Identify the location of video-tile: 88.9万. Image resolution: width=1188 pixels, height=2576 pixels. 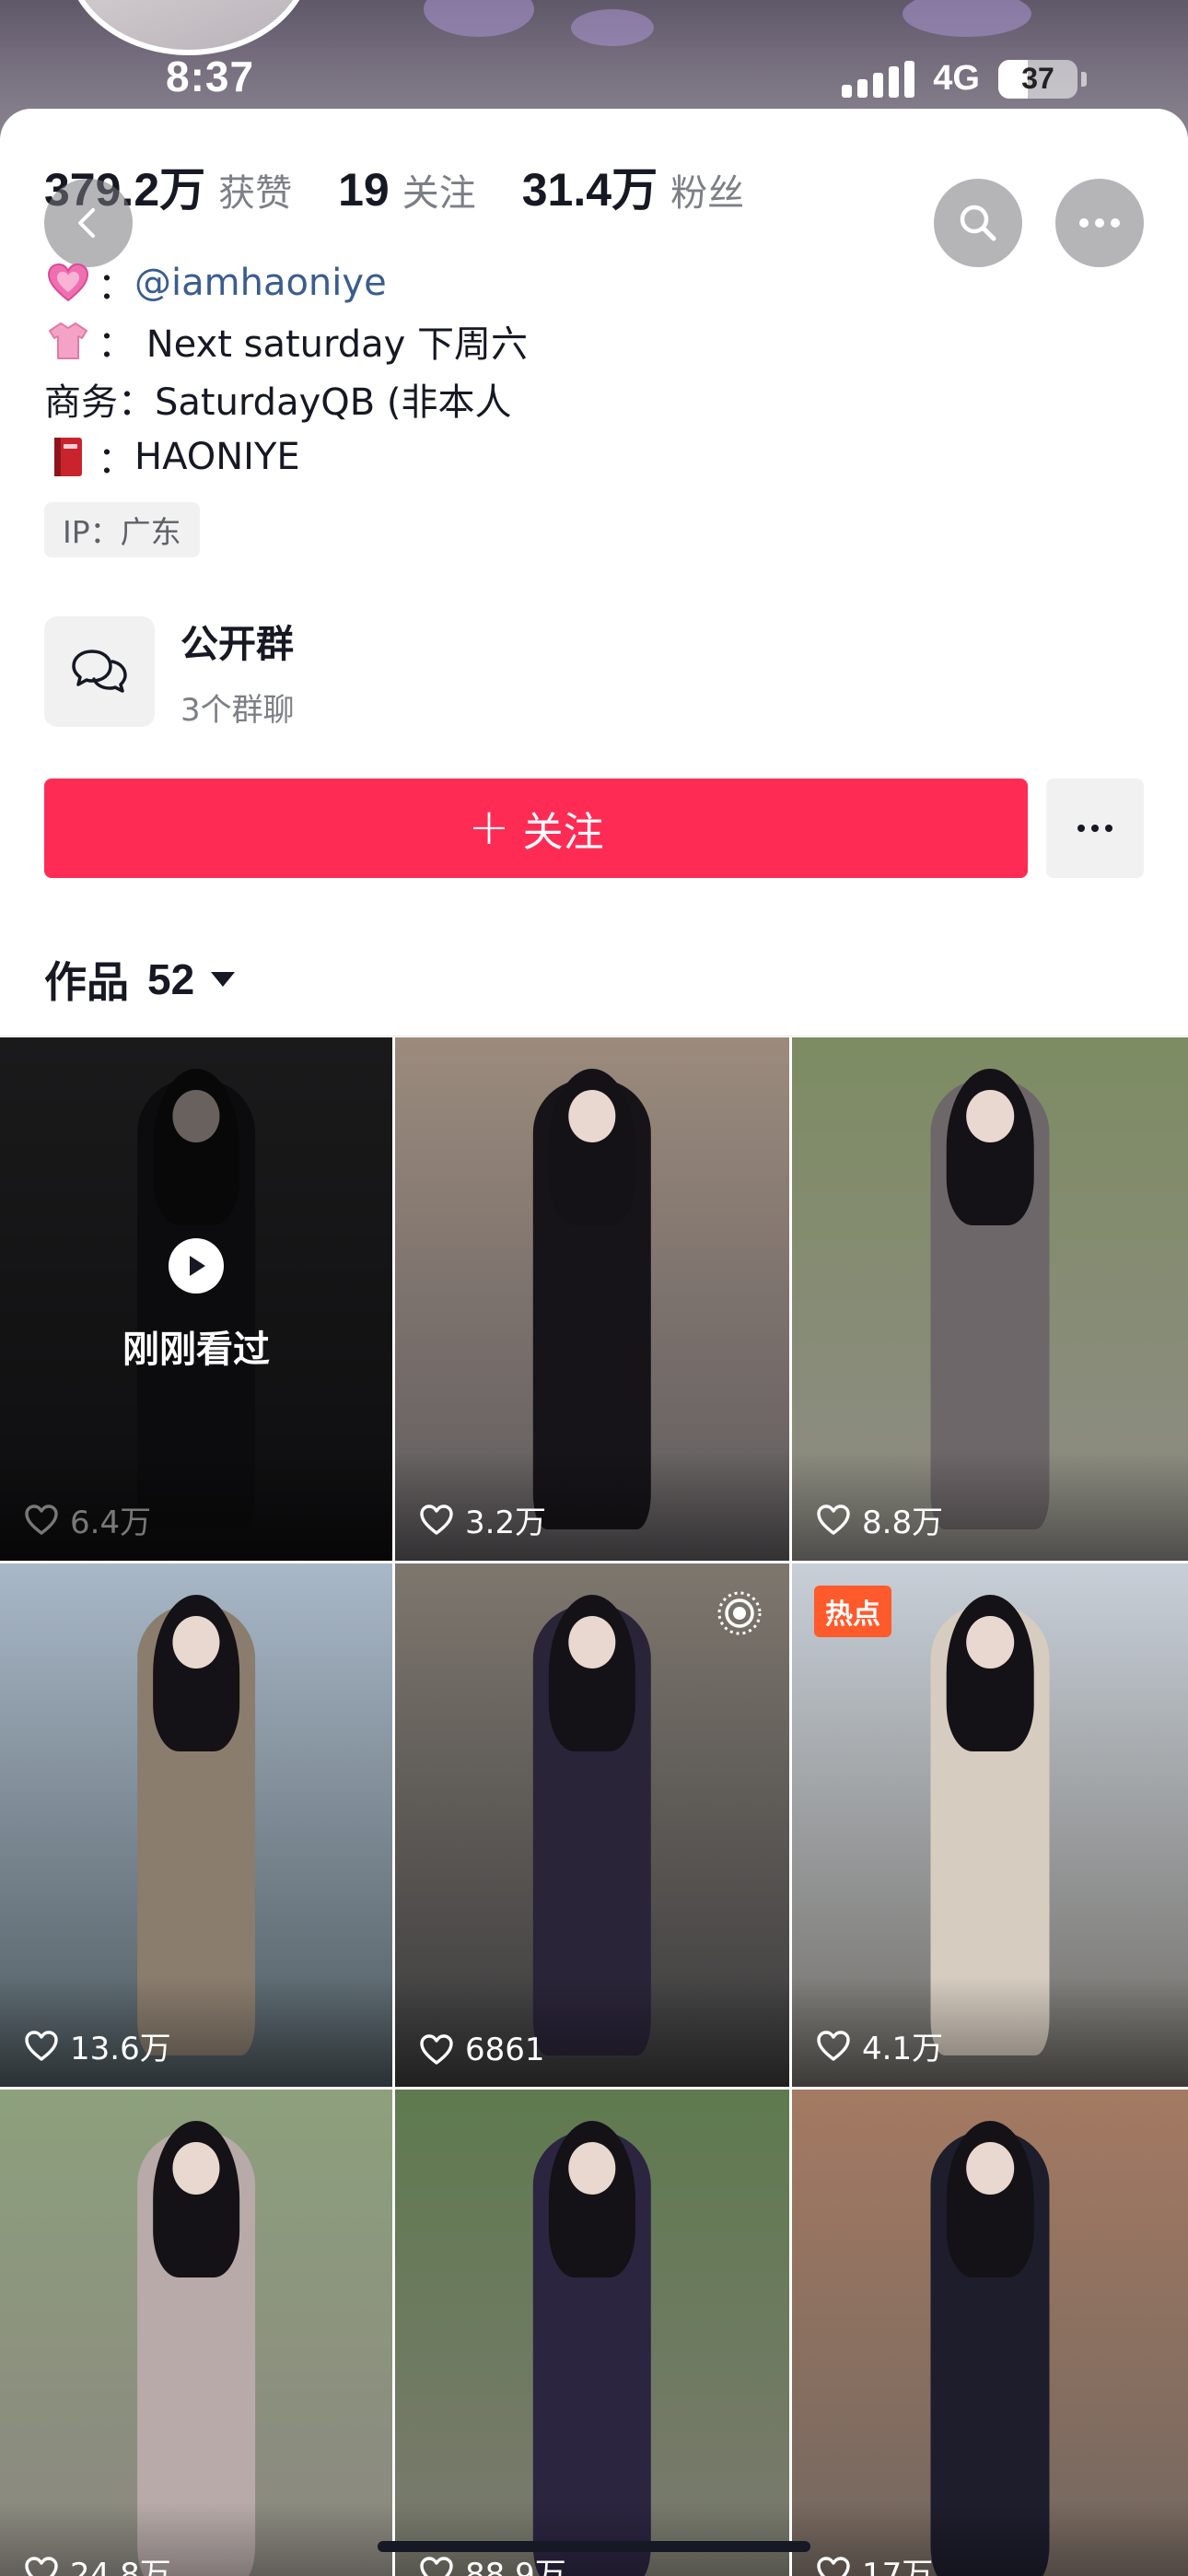
(592, 2333).